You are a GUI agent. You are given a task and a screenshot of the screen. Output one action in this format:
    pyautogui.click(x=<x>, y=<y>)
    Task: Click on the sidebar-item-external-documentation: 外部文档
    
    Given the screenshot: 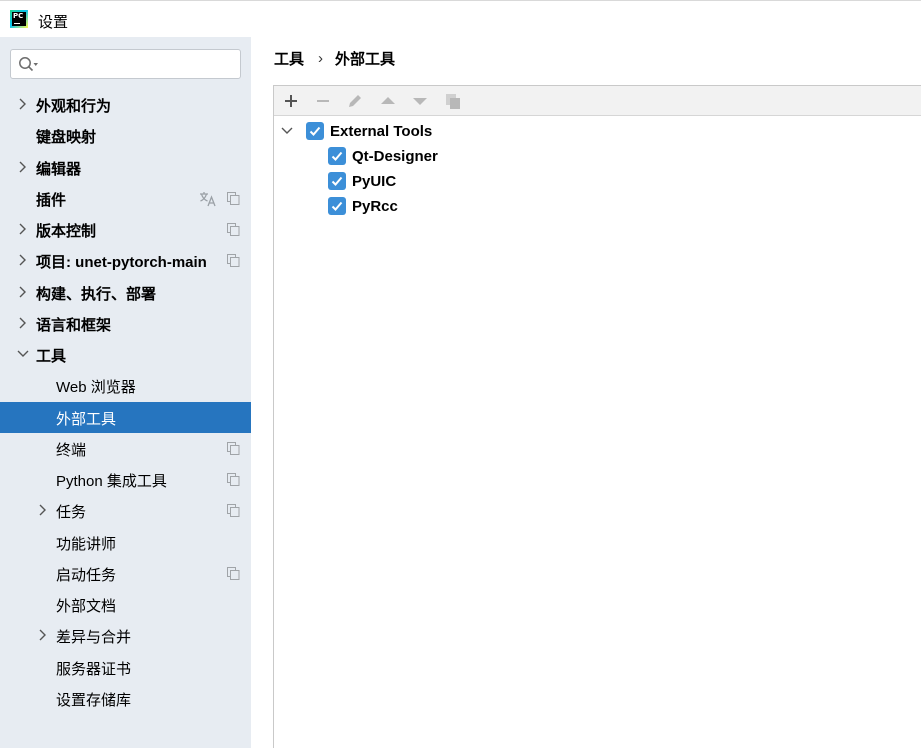 What is the action you would take?
    pyautogui.click(x=125, y=604)
    